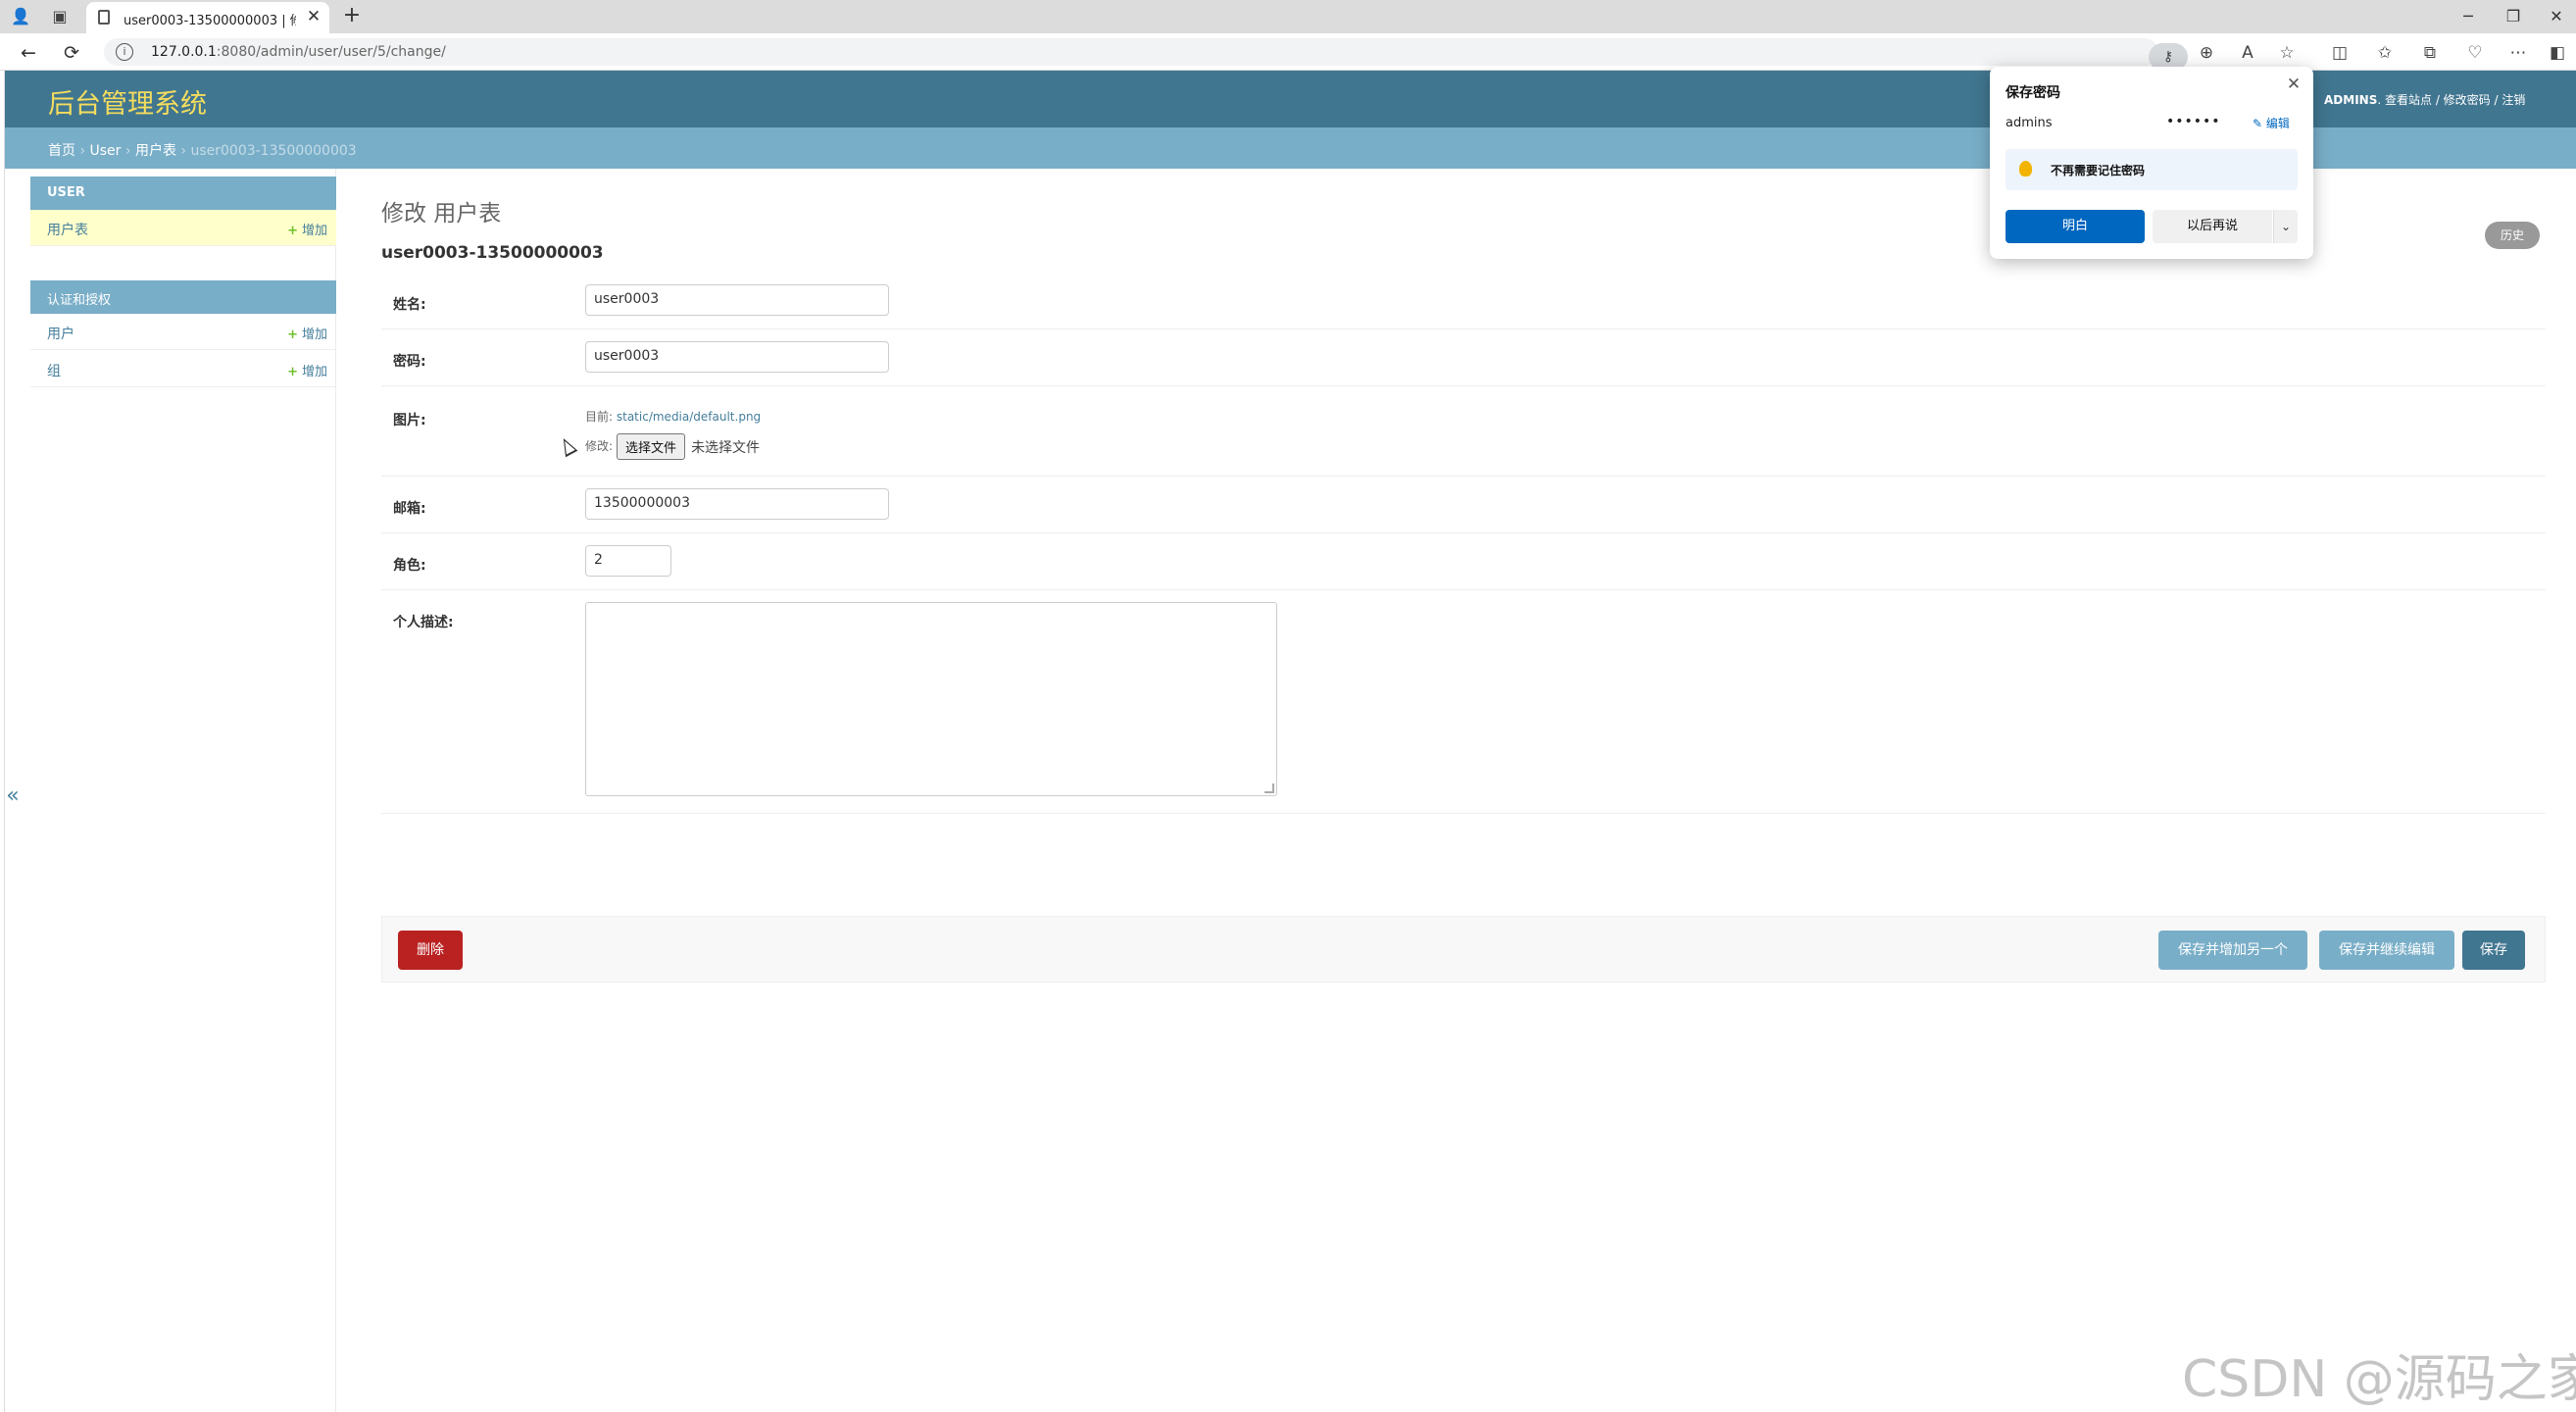  Describe the element at coordinates (409, 509) in the screenshot. I see `email-label: 邮箱:` at that location.